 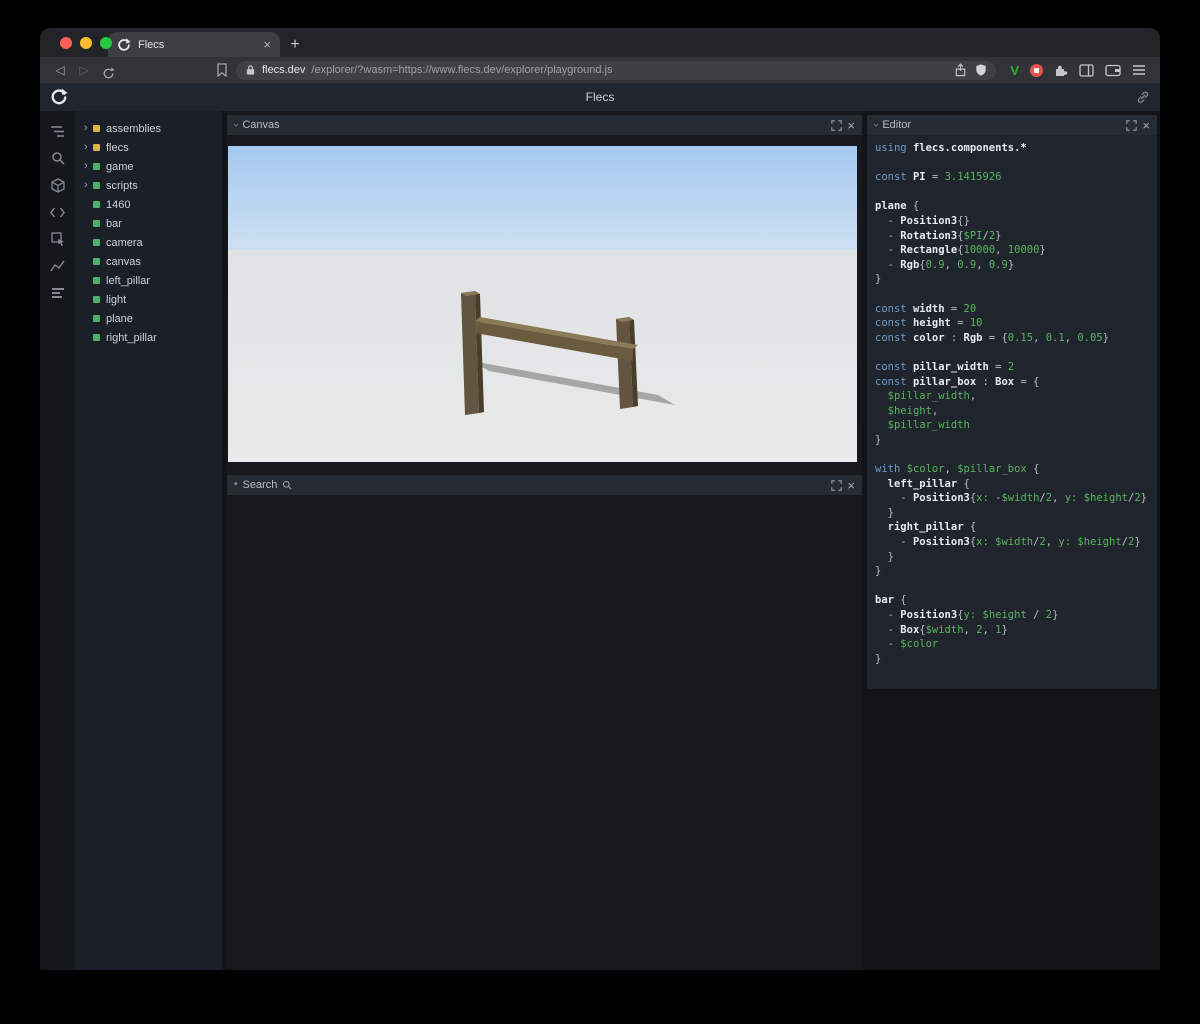 What do you see at coordinates (1011, 498) in the screenshot?
I see `code-line: - Position3{x: -$width/2, y: $height/2}` at bounding box center [1011, 498].